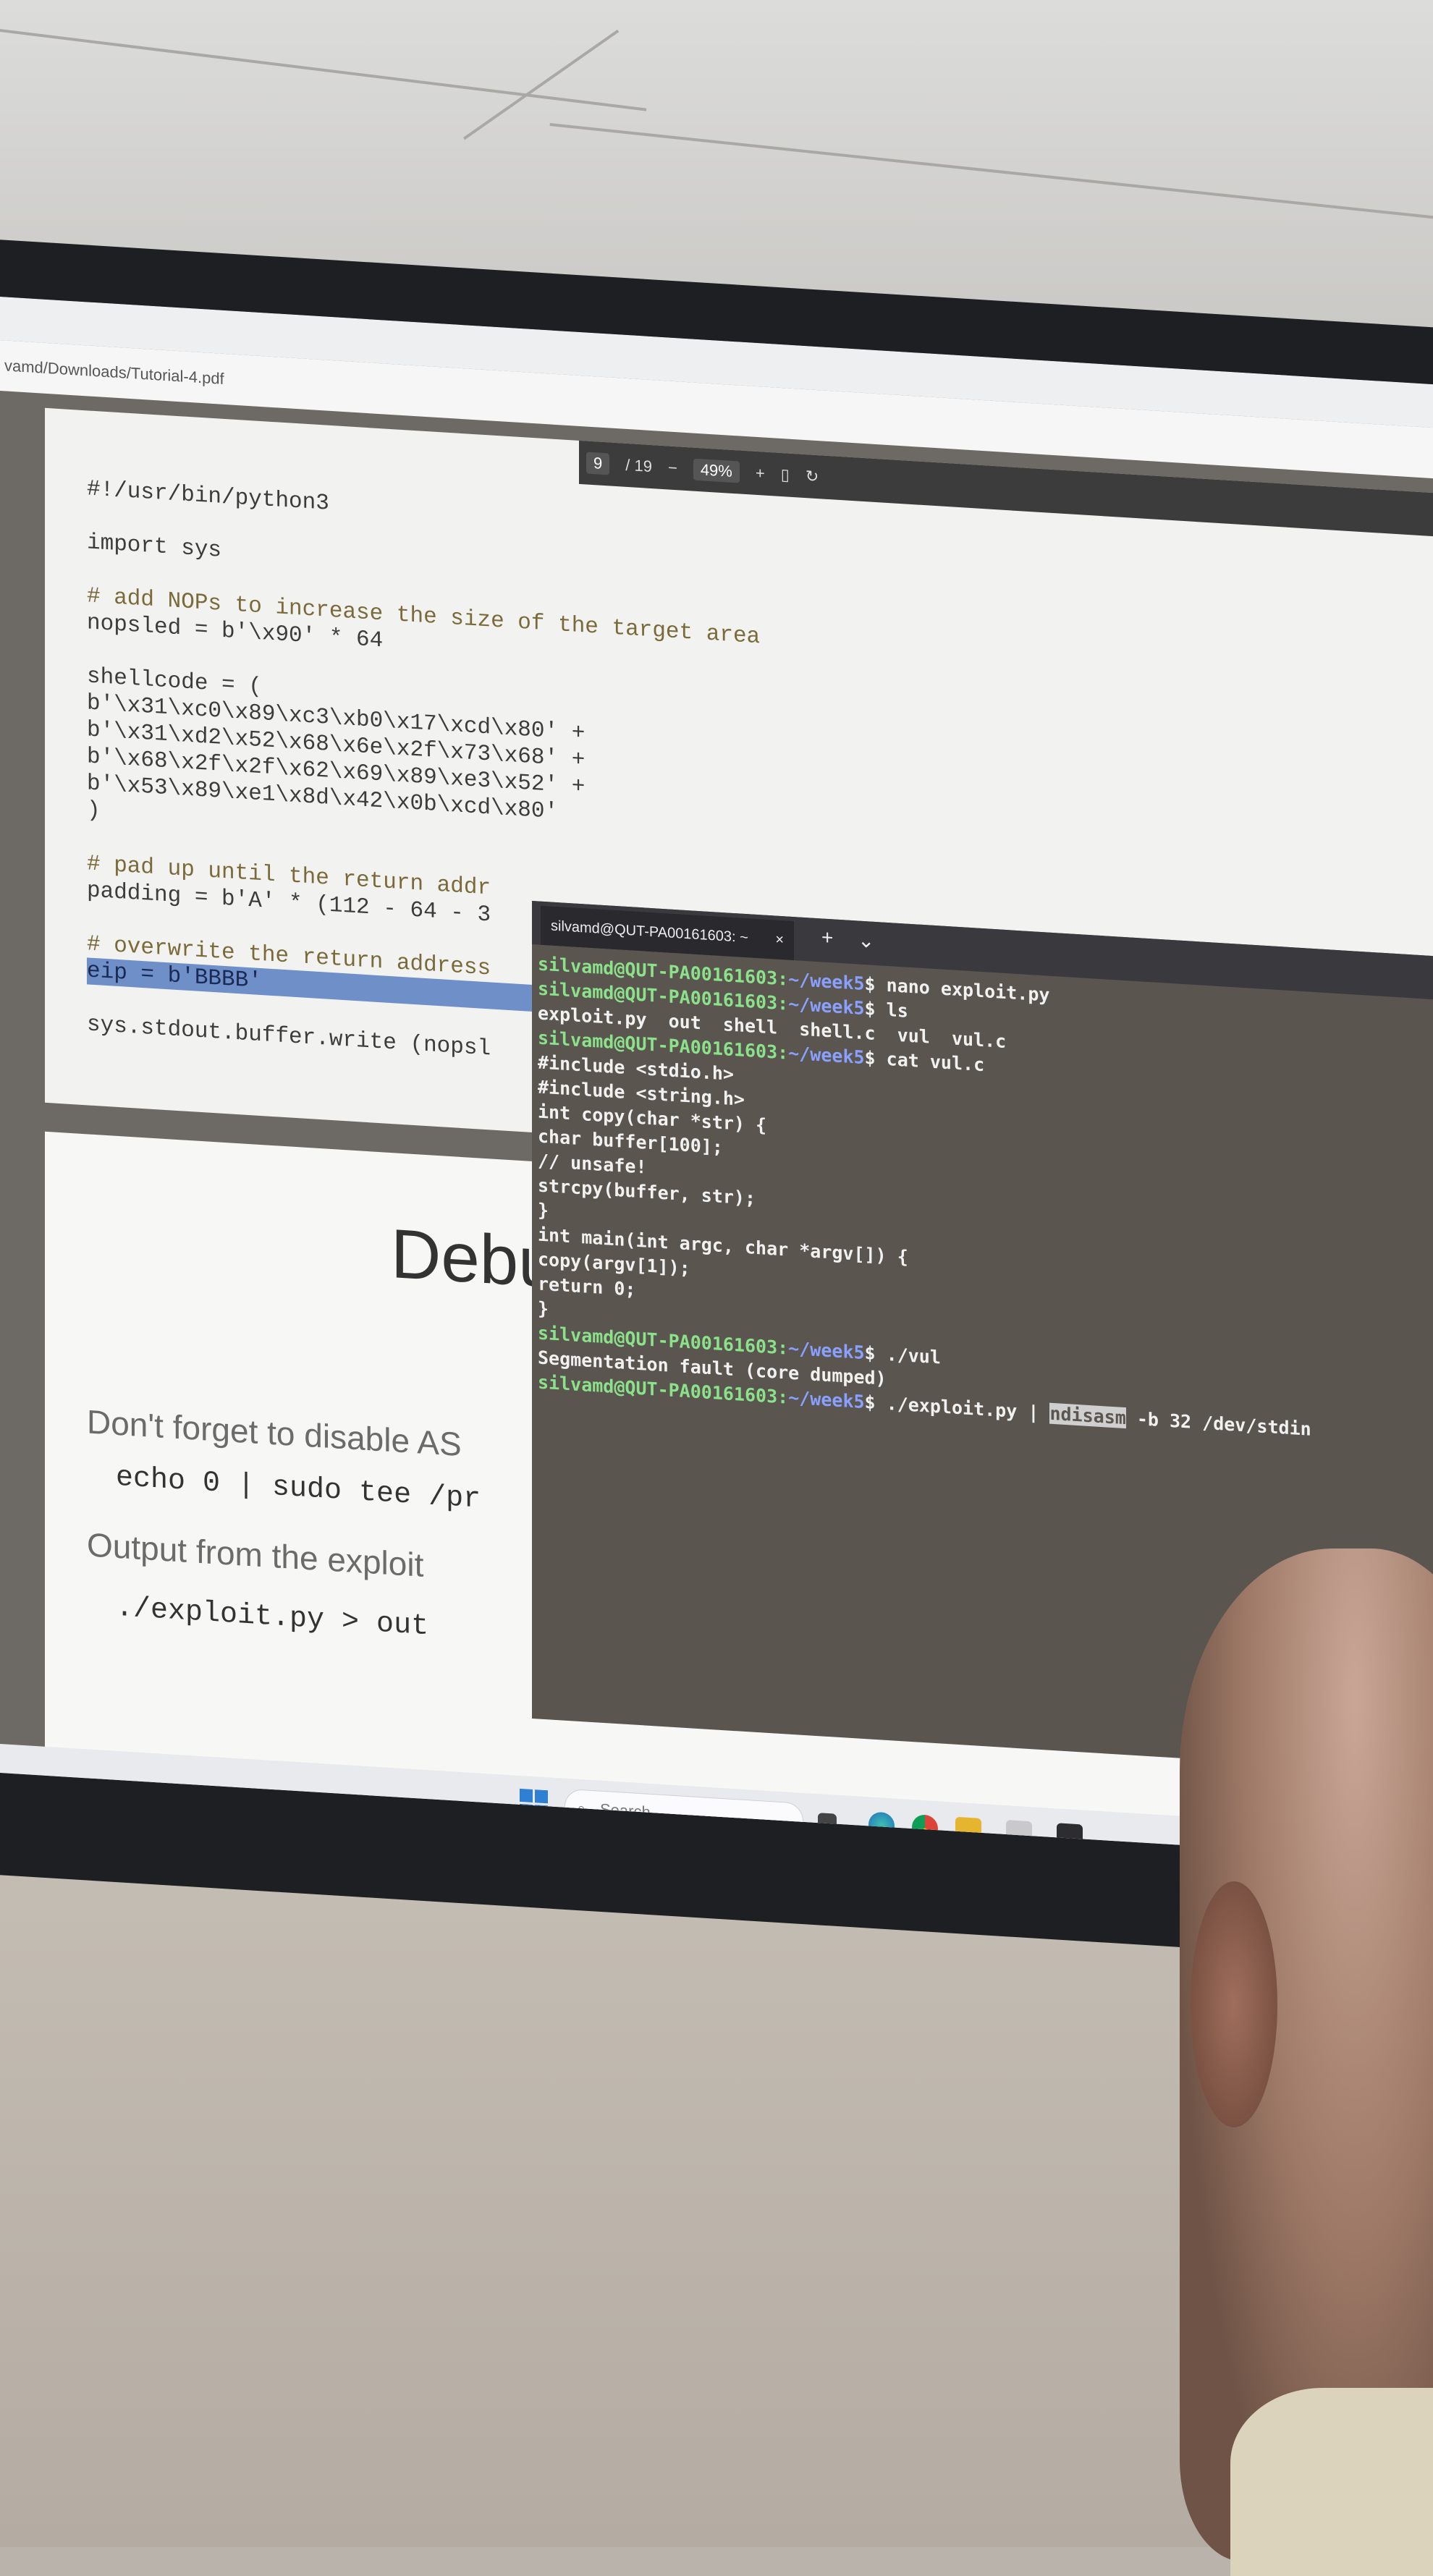 Image resolution: width=1433 pixels, height=2576 pixels. I want to click on zoom-out-button: −, so click(673, 468).